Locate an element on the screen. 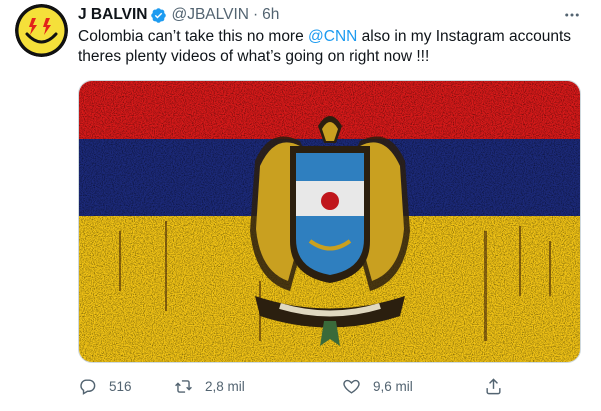 The image size is (601, 411). like-icon is located at coordinates (351, 386).